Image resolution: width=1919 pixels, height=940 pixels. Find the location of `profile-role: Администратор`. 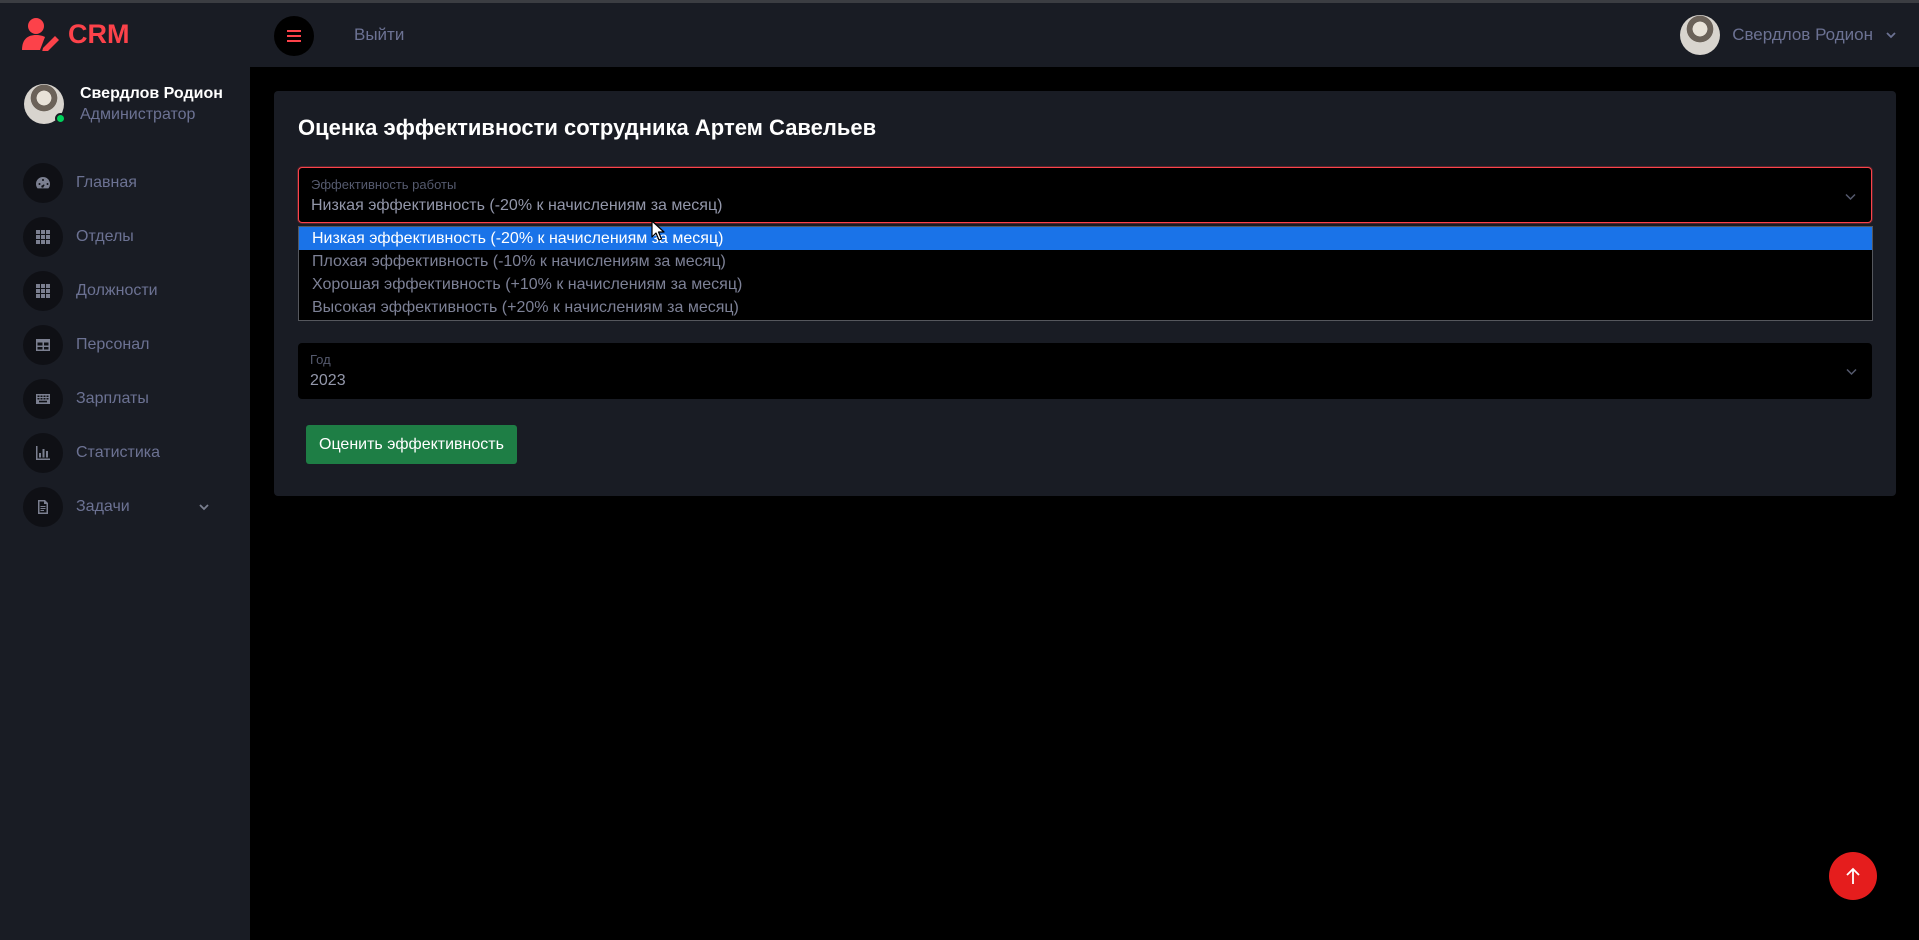

profile-role: Администратор is located at coordinates (138, 114).